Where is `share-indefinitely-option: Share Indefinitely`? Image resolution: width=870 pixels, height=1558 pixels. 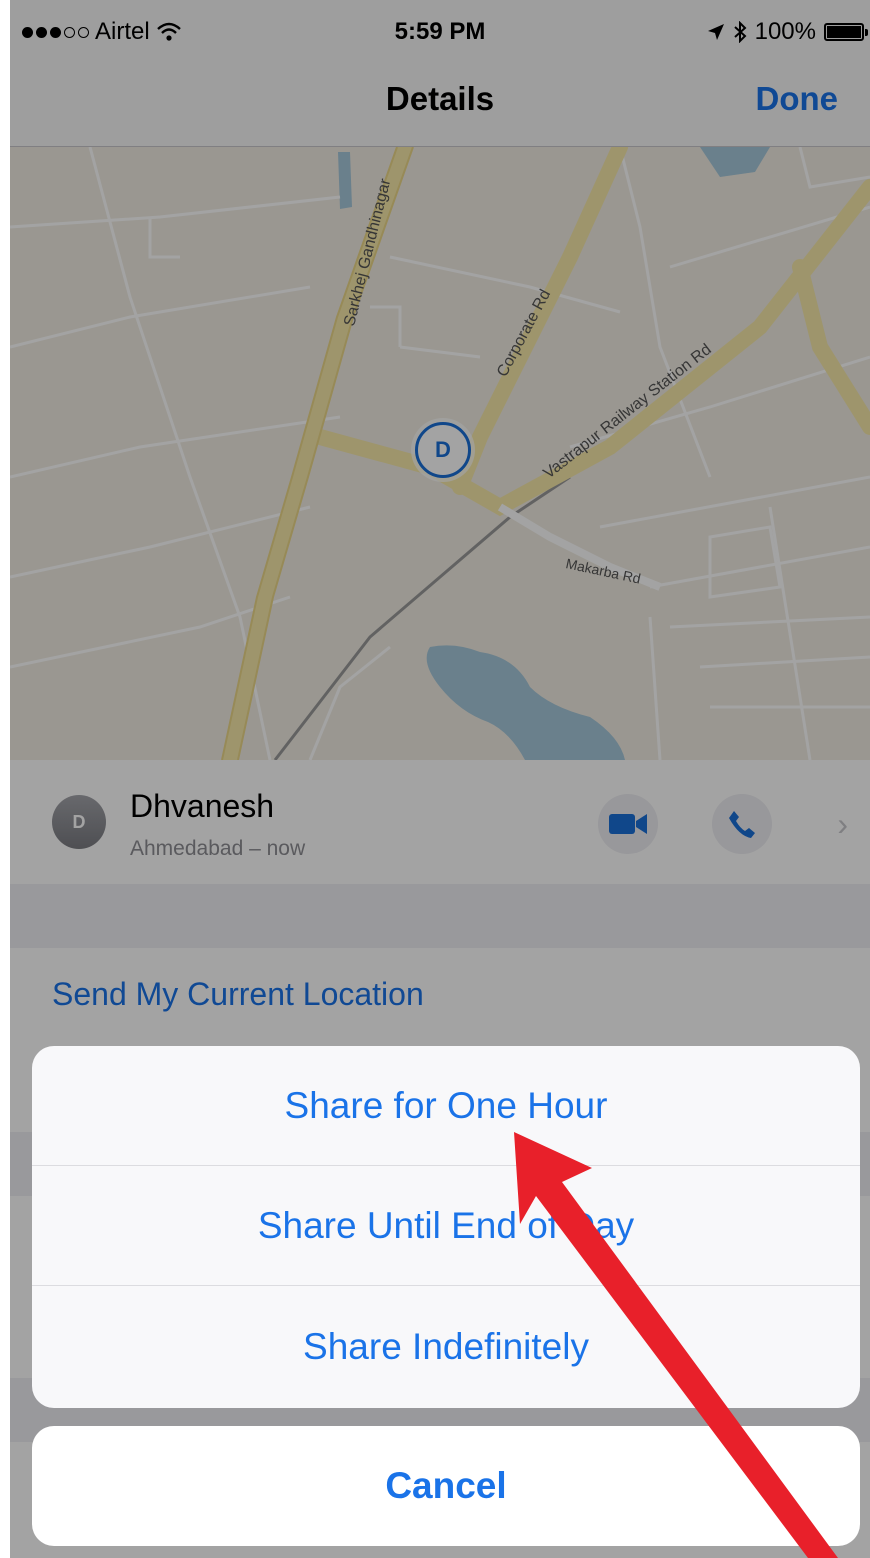
share-indefinitely-option: Share Indefinitely is located at coordinates (446, 1347).